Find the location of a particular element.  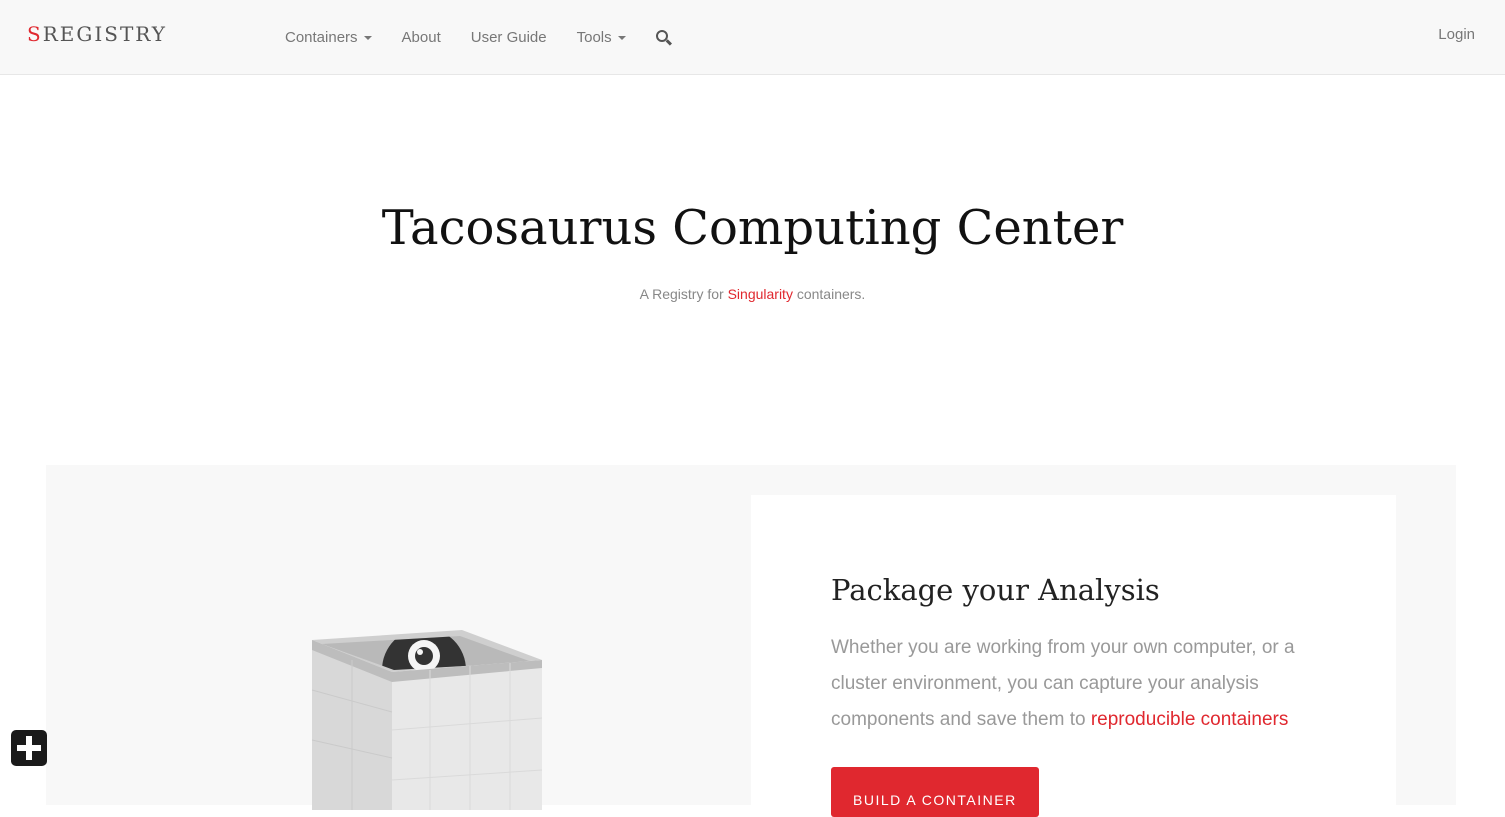

brand-text: REGISTRY is located at coordinates (104, 34).